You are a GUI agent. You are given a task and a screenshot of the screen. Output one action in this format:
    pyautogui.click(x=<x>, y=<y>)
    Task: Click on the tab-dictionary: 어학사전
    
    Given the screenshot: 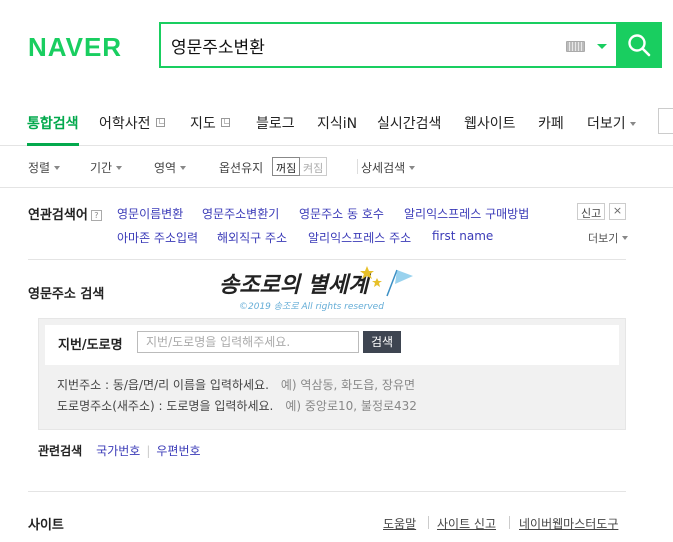 What is the action you would take?
    pyautogui.click(x=132, y=123)
    